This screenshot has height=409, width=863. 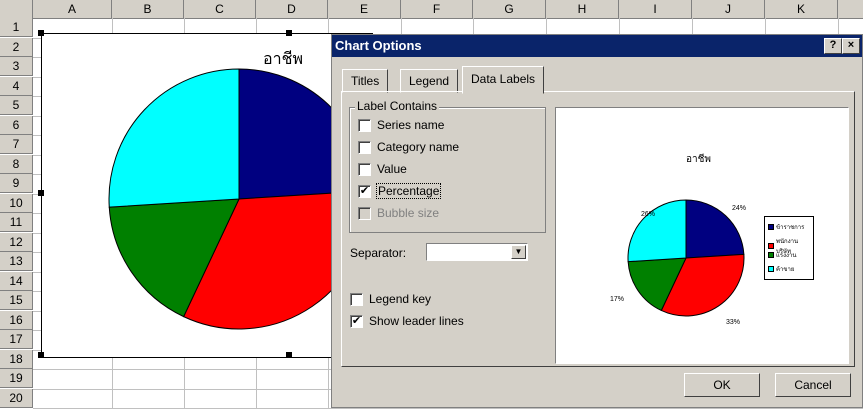 I want to click on preview-label-26: 26%, so click(x=648, y=214).